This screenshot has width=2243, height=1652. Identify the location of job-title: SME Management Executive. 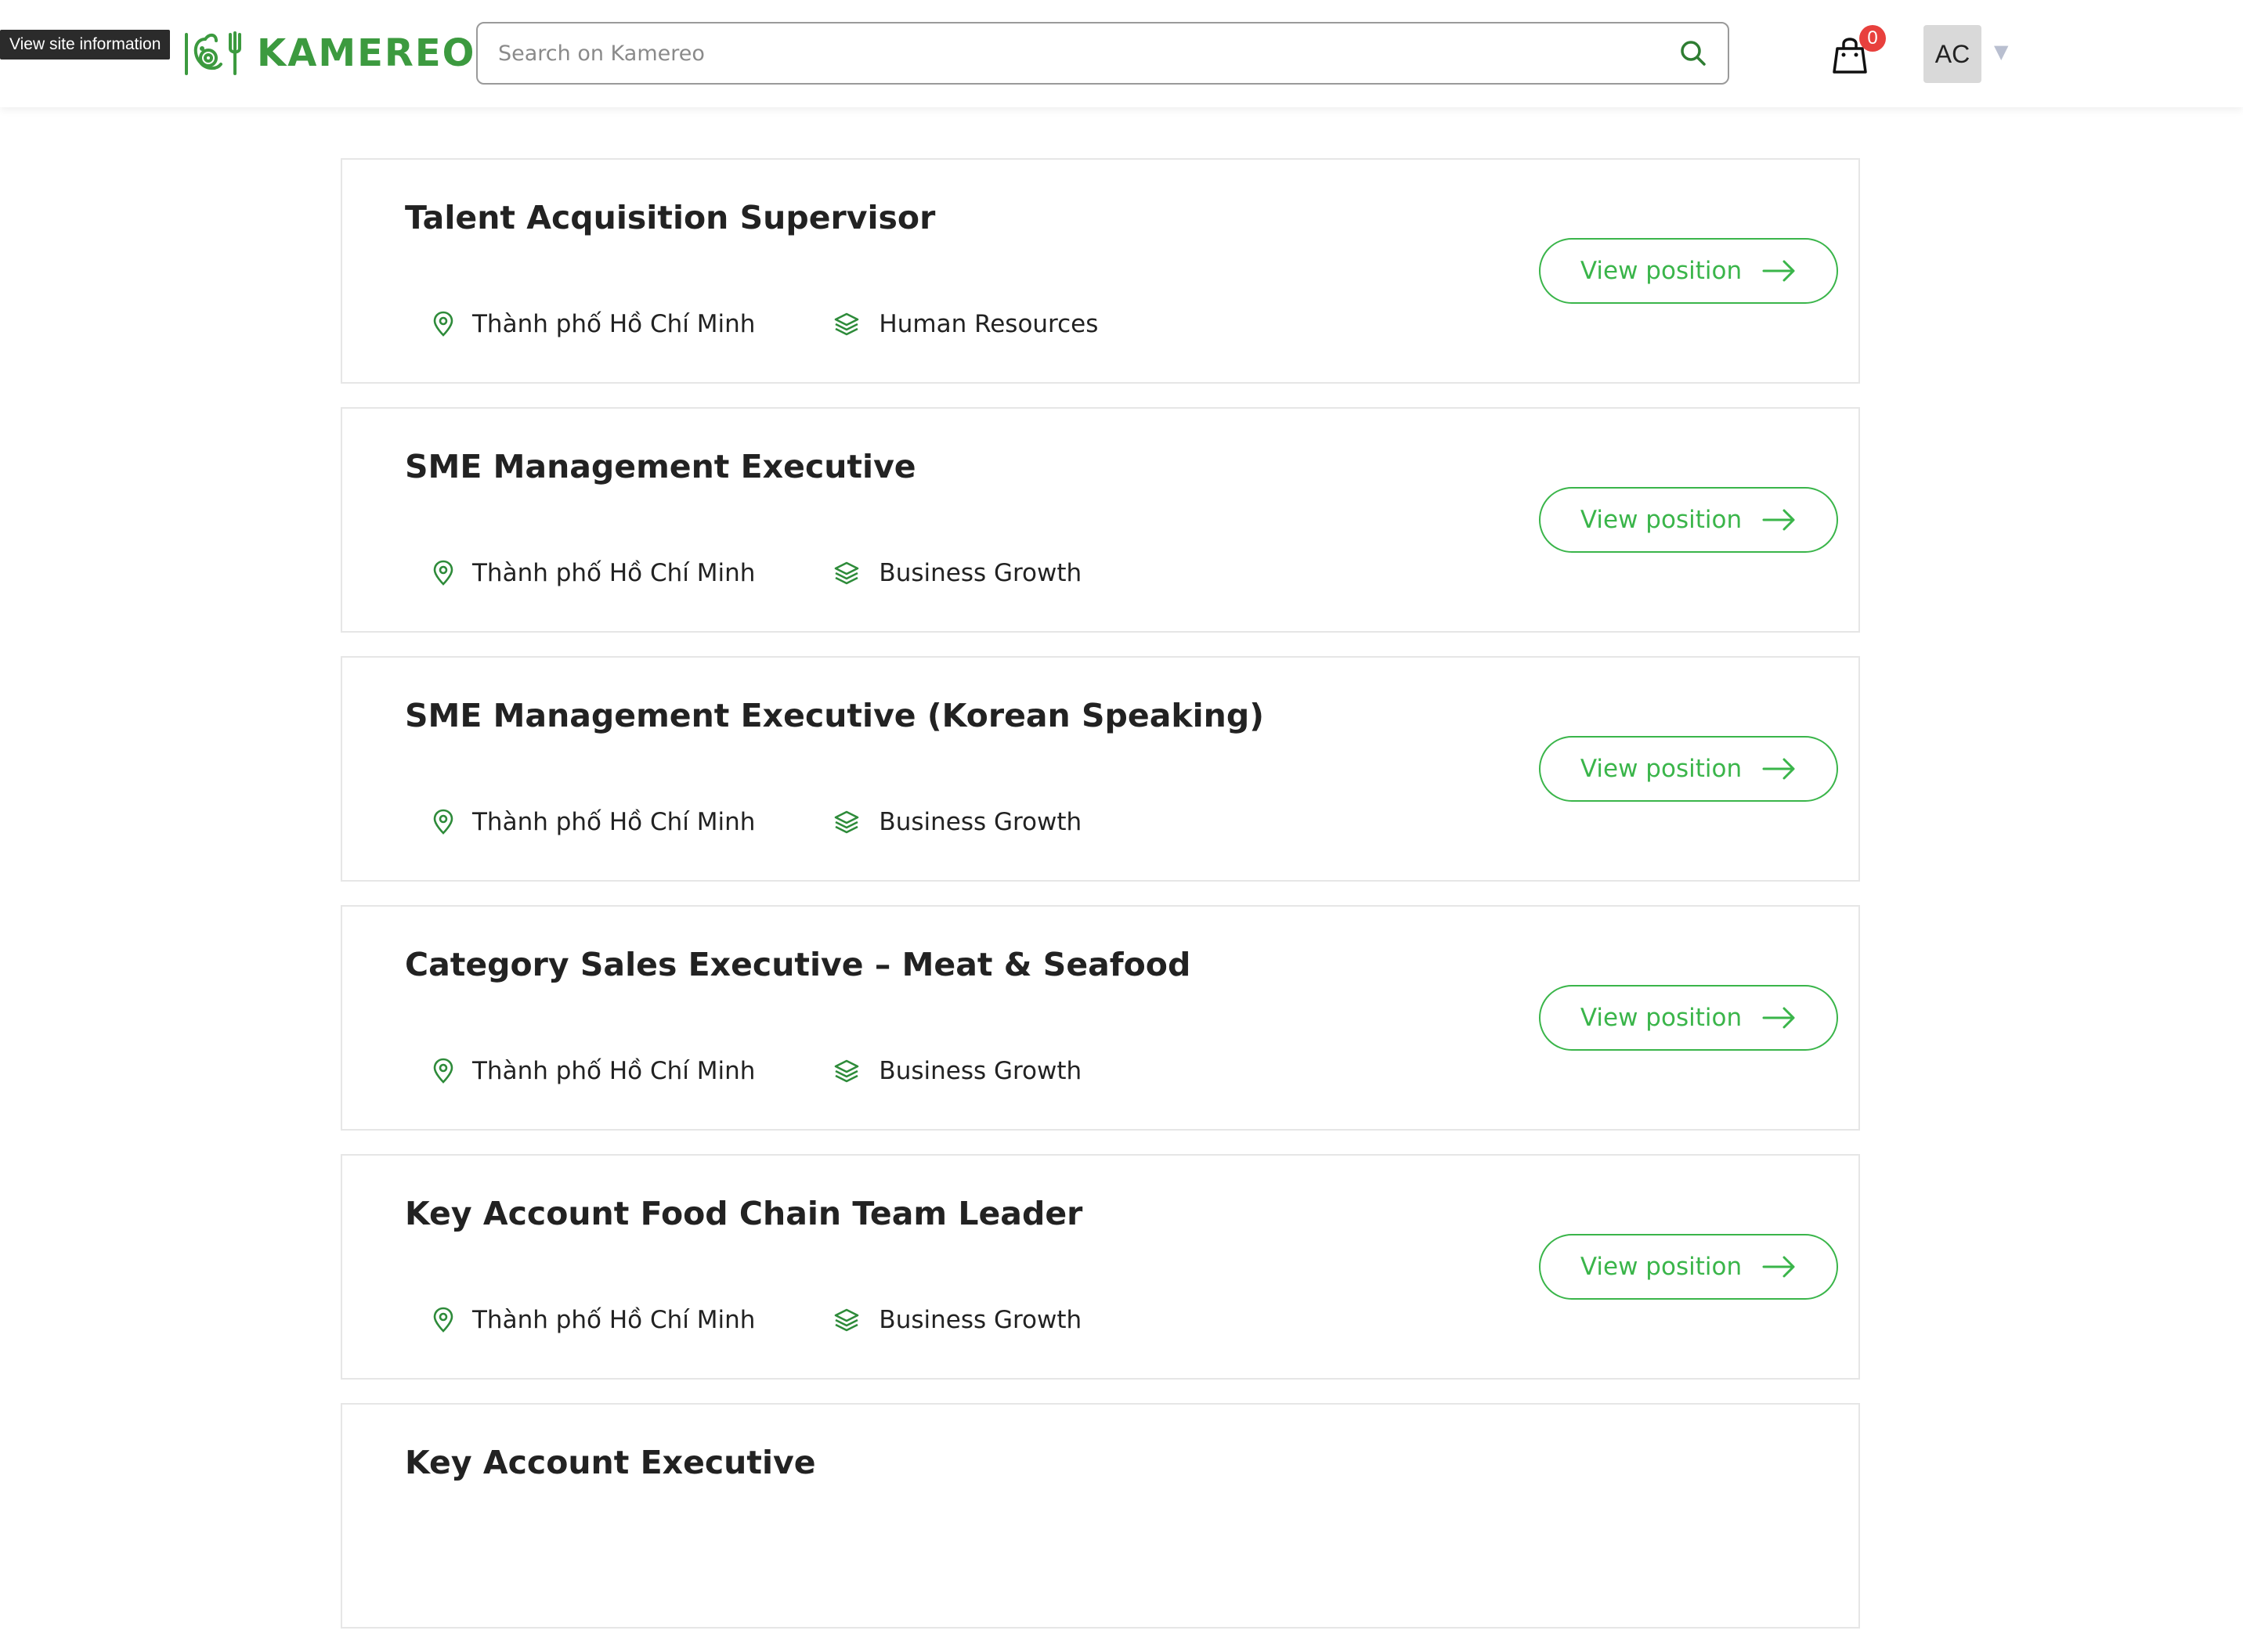
(660, 466).